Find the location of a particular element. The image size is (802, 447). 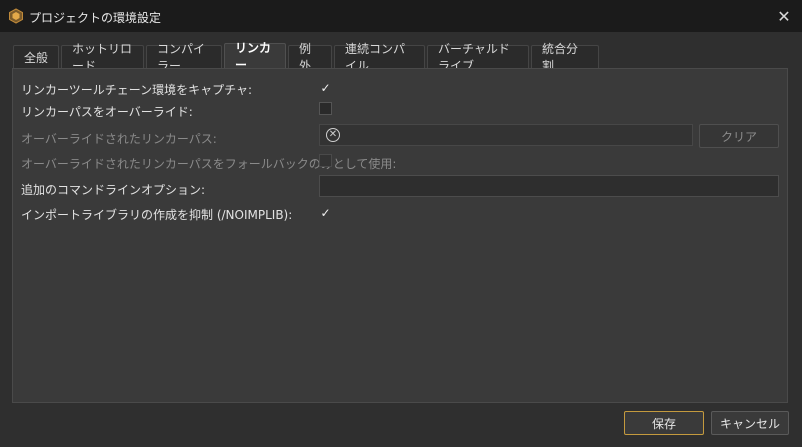

fallback-only-label: オーバーライドされたリンカーパスをフォールバックのみとして使用: is located at coordinates (209, 164).